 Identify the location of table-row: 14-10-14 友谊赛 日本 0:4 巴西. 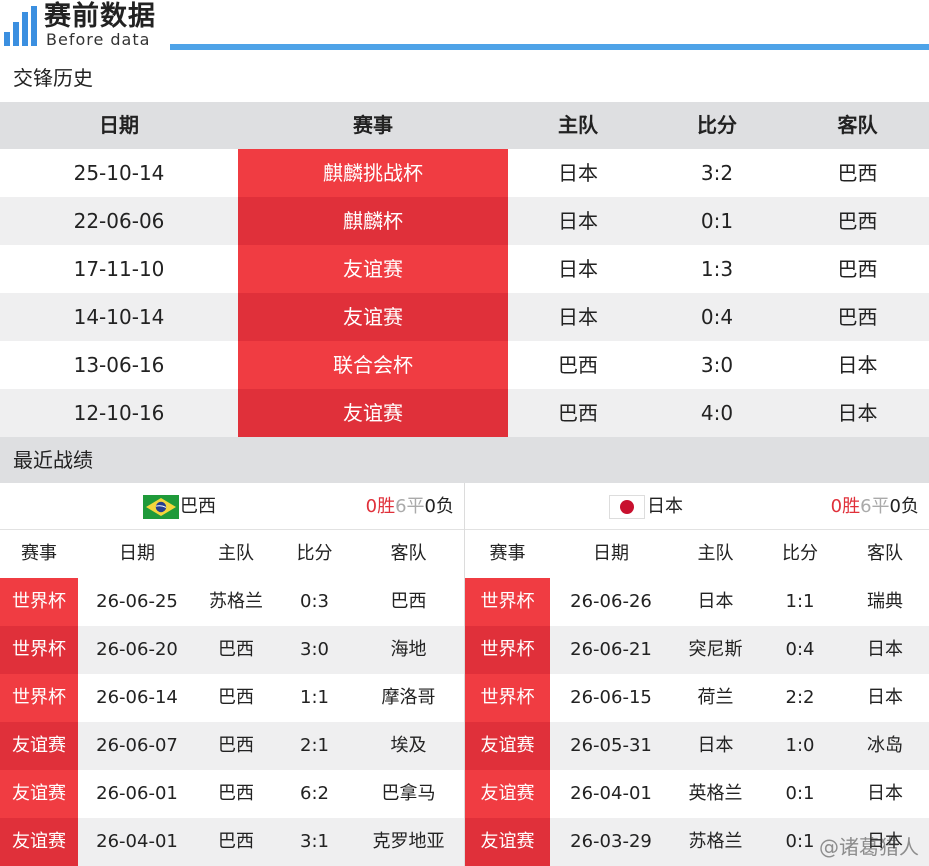
(464, 317).